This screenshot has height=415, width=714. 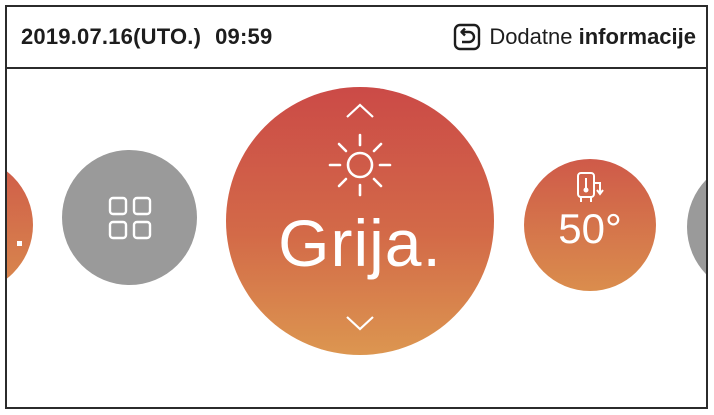 What do you see at coordinates (360, 165) in the screenshot?
I see `sun-icon` at bounding box center [360, 165].